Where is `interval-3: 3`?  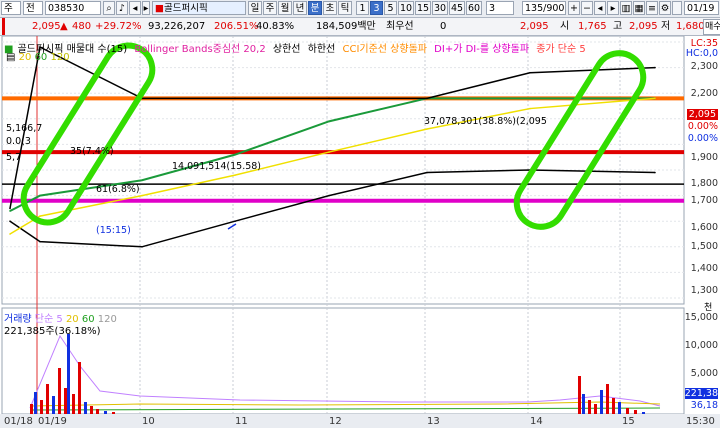
interval-3: 3 is located at coordinates (376, 8).